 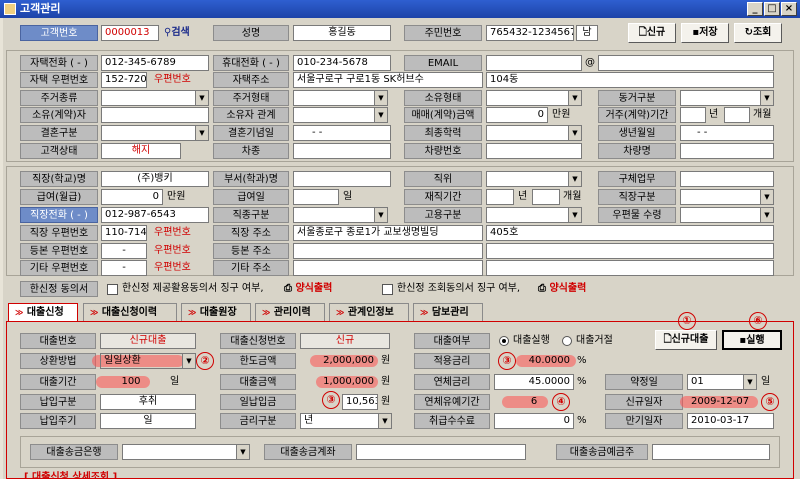 I want to click on limit-field: 2,000,000, so click(x=339, y=361).